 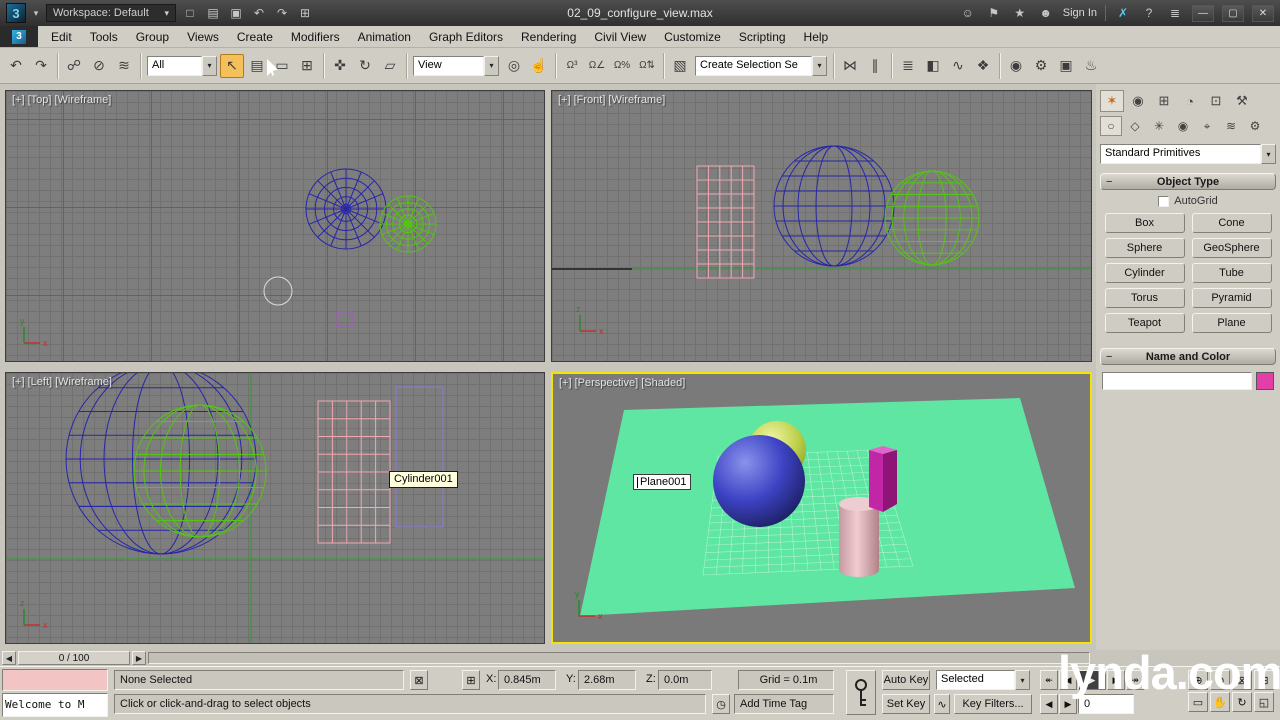 I want to click on layer-manager-button: ≣, so click(x=908, y=66).